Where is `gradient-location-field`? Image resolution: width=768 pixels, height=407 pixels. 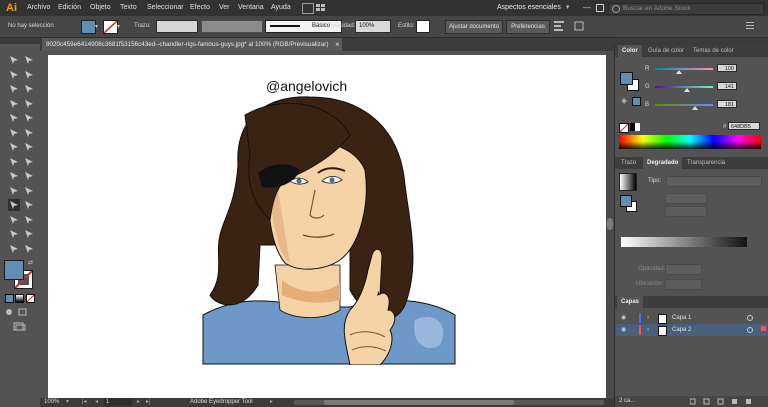 gradient-location-field is located at coordinates (683, 284).